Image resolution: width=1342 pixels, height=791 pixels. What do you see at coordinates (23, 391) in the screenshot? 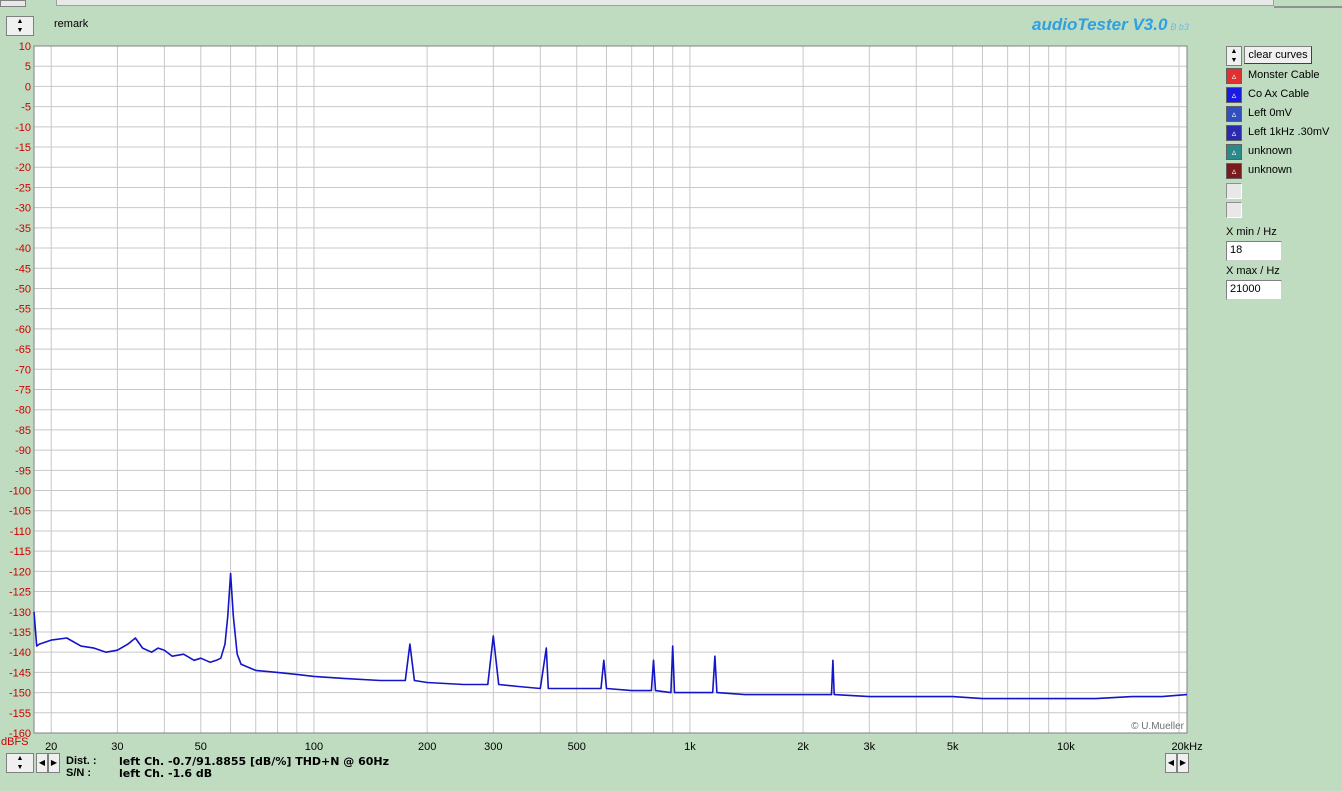
I see `y-tick-label: -75` at bounding box center [23, 391].